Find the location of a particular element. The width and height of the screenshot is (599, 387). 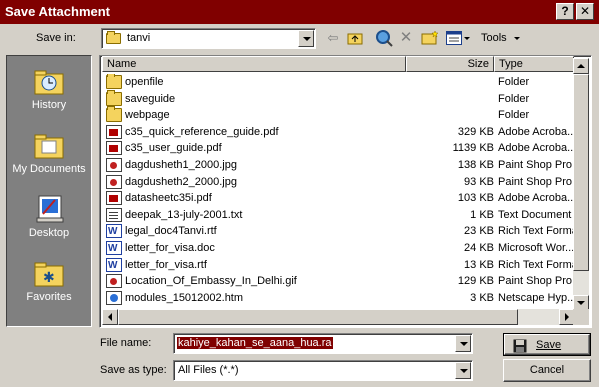

file-name-label: File name: is located at coordinates (126, 343).